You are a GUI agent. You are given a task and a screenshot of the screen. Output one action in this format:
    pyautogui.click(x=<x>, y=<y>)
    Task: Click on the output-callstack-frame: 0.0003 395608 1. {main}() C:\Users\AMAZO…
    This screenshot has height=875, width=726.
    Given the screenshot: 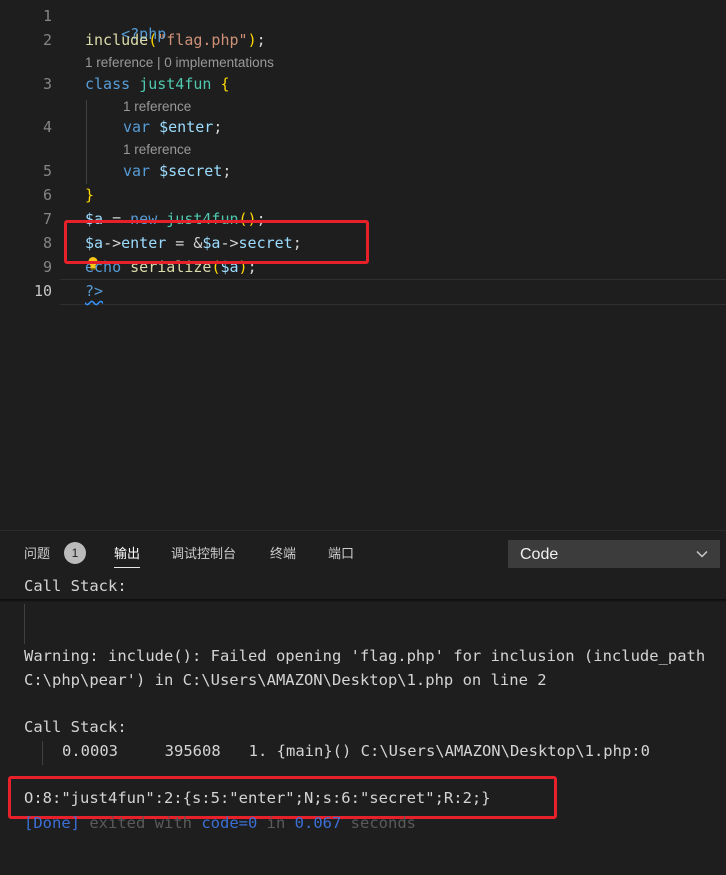 What is the action you would take?
    pyautogui.click(x=356, y=751)
    